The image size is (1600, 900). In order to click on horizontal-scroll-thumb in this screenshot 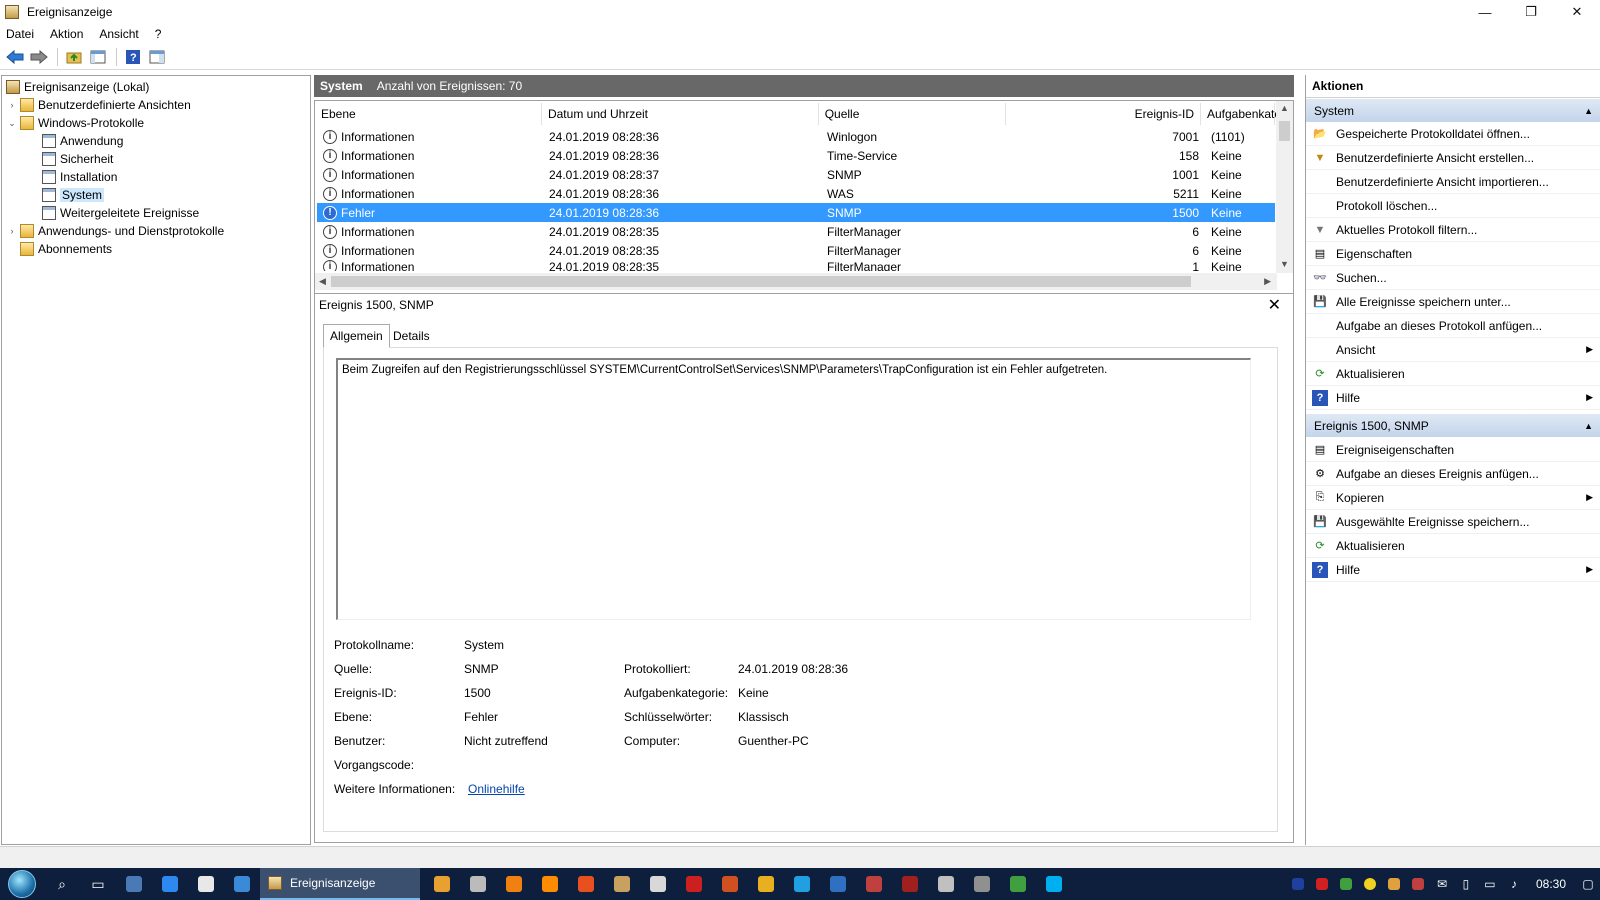, I will do `click(761, 281)`.